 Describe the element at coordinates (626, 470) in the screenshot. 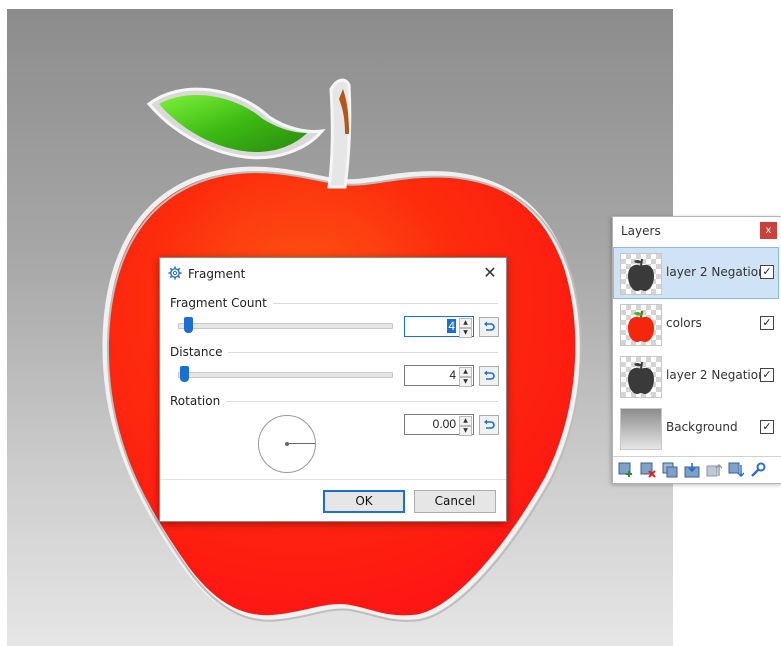

I see `add-layer-icon` at that location.